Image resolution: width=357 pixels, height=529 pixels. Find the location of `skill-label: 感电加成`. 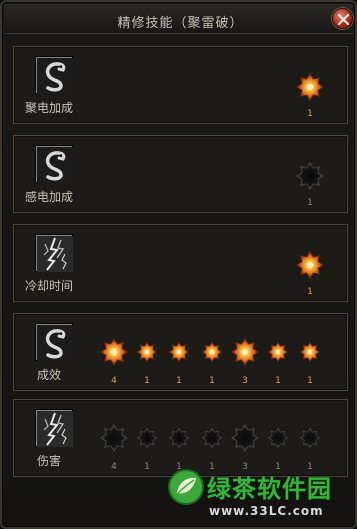

skill-label: 感电加成 is located at coordinates (48, 197).